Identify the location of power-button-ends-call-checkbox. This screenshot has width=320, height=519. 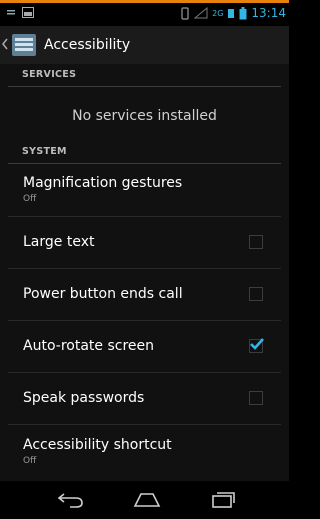
(256, 294).